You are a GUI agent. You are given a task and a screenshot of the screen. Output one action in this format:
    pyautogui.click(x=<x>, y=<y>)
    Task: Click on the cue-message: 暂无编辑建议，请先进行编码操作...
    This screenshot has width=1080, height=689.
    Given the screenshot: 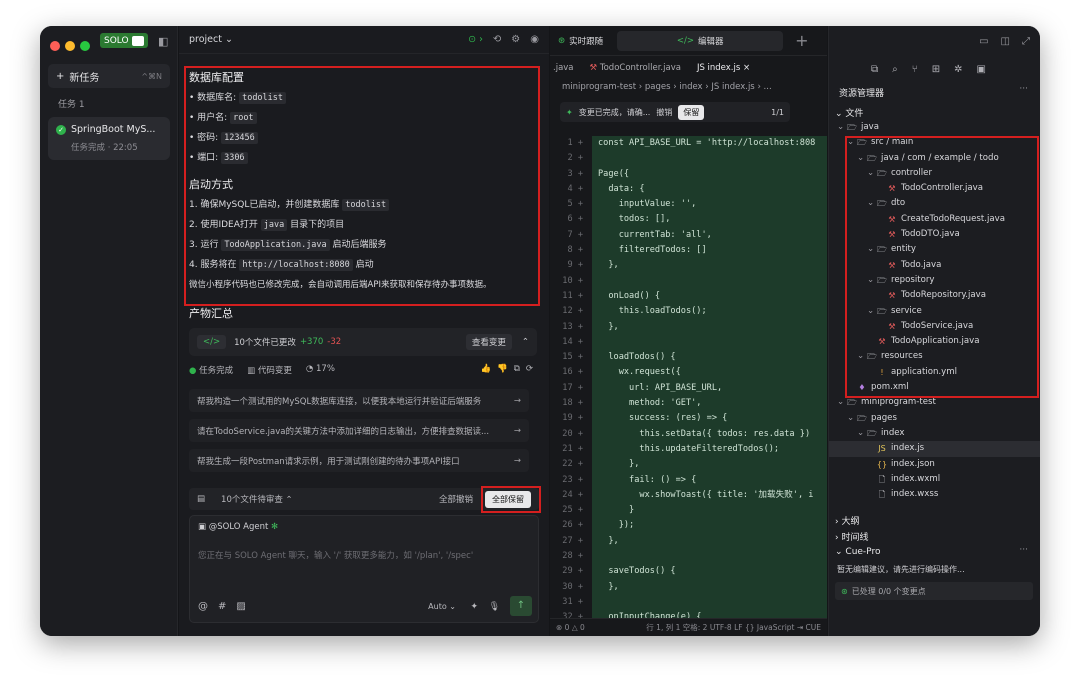 What is the action you would take?
    pyautogui.click(x=901, y=569)
    